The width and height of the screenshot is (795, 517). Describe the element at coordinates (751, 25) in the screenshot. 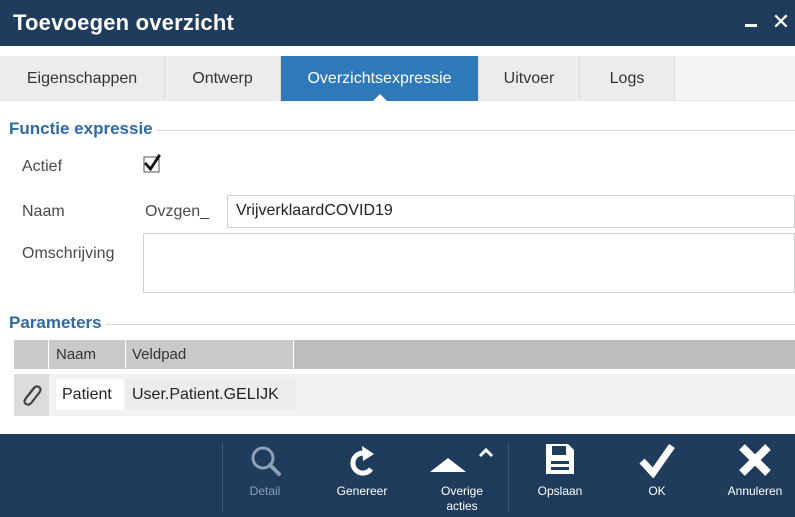

I see `minimize-icon` at that location.